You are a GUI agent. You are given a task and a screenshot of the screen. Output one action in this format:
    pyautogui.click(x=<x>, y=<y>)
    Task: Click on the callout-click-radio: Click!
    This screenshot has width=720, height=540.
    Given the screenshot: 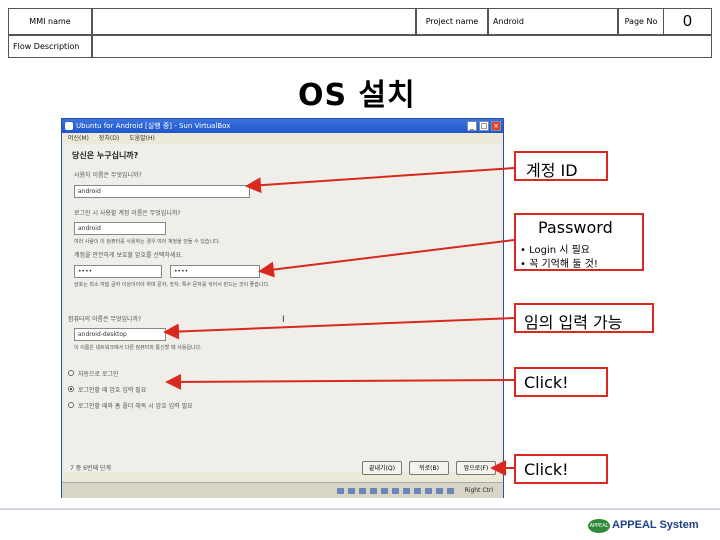 What is the action you would take?
    pyautogui.click(x=561, y=382)
    